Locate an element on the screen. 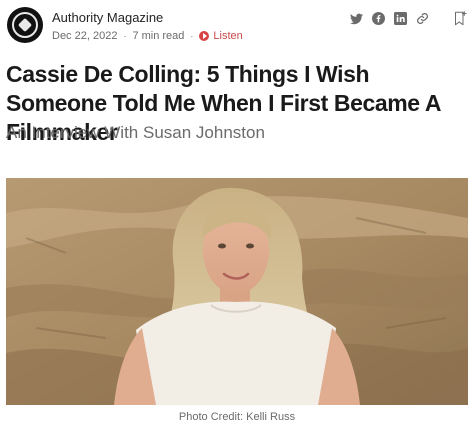 The height and width of the screenshot is (432, 474). listen-button: Listen is located at coordinates (221, 36).